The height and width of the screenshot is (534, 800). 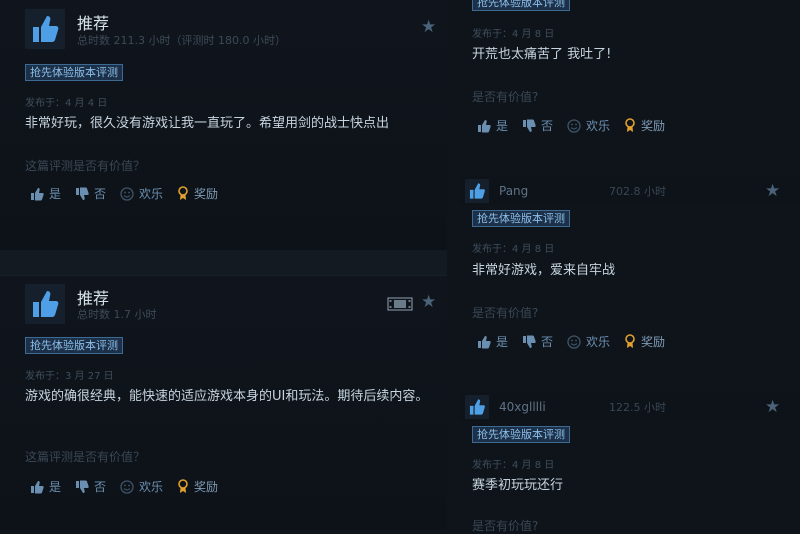 What do you see at coordinates (66, 103) in the screenshot?
I see `posted-date: 发布于：4 月 4 日` at bounding box center [66, 103].